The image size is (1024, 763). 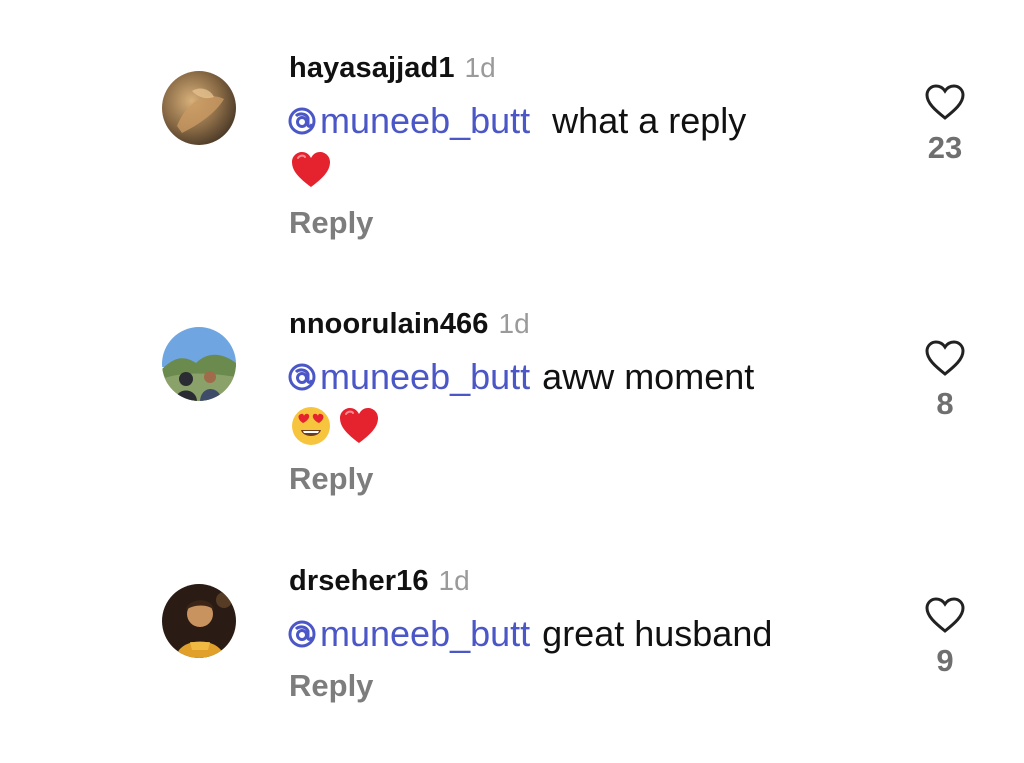 What do you see at coordinates (945, 147) in the screenshot?
I see `like-count: 23` at bounding box center [945, 147].